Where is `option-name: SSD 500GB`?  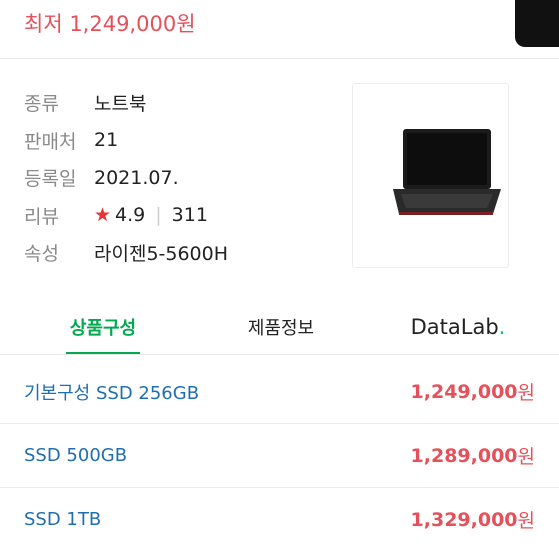
option-name: SSD 500GB is located at coordinates (75, 455).